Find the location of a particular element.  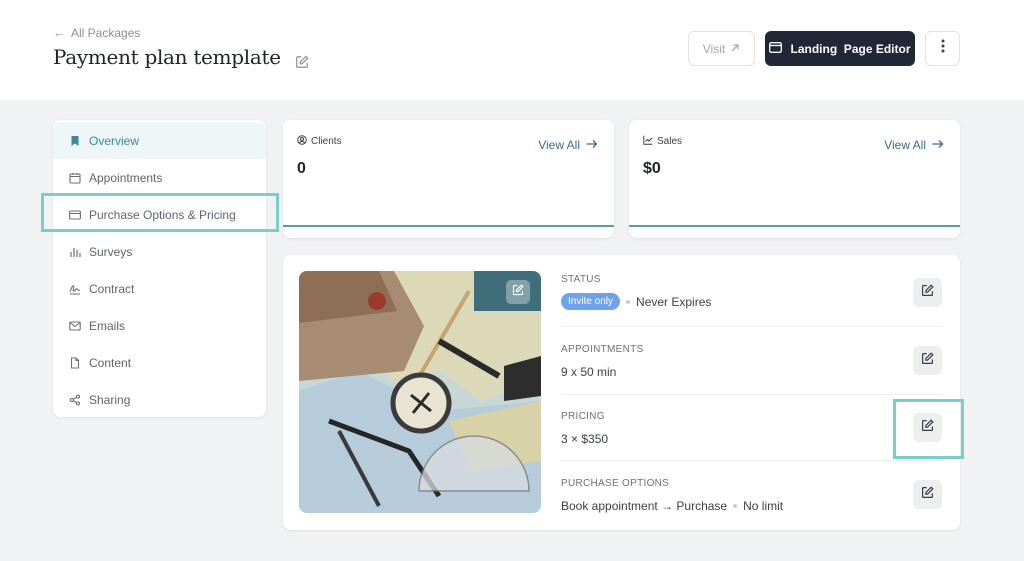

back-link-label: All Packages is located at coordinates (106, 32).